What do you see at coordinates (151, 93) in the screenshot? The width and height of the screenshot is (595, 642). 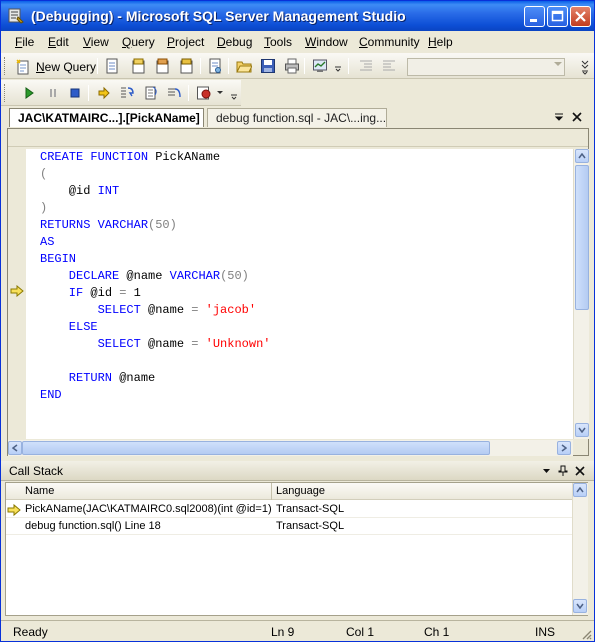 I see `step-over-button` at bounding box center [151, 93].